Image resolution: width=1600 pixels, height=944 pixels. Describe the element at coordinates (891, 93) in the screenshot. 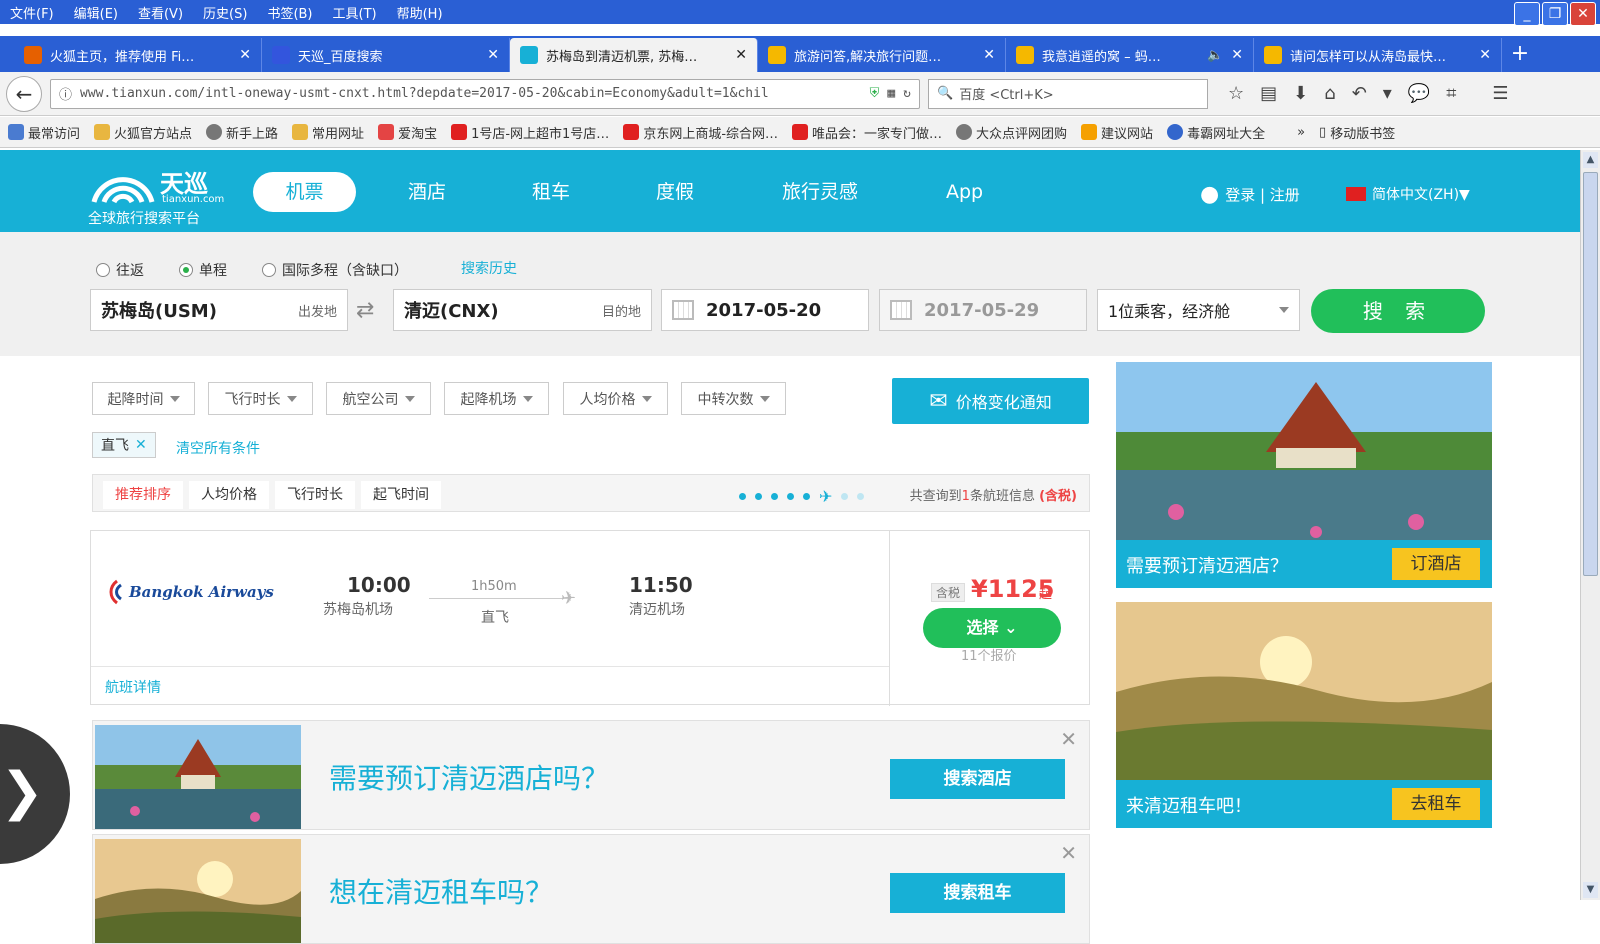

I see `qr-code-icon: ▦` at that location.